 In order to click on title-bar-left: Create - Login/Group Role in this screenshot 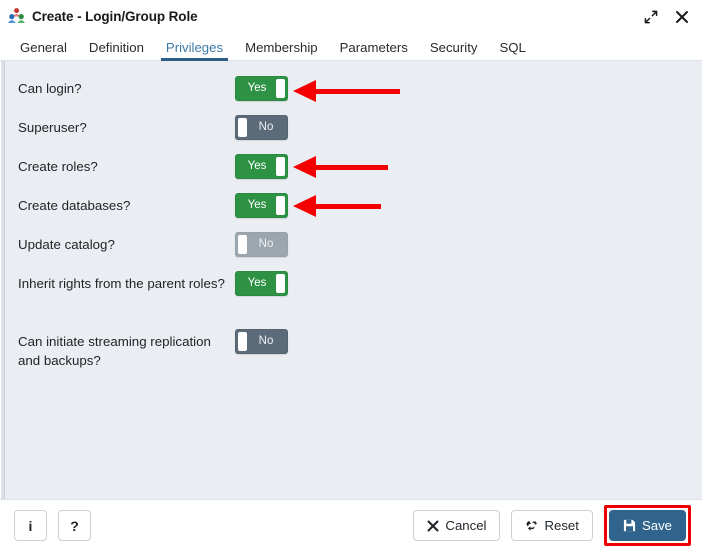, I will do `click(102, 16)`.